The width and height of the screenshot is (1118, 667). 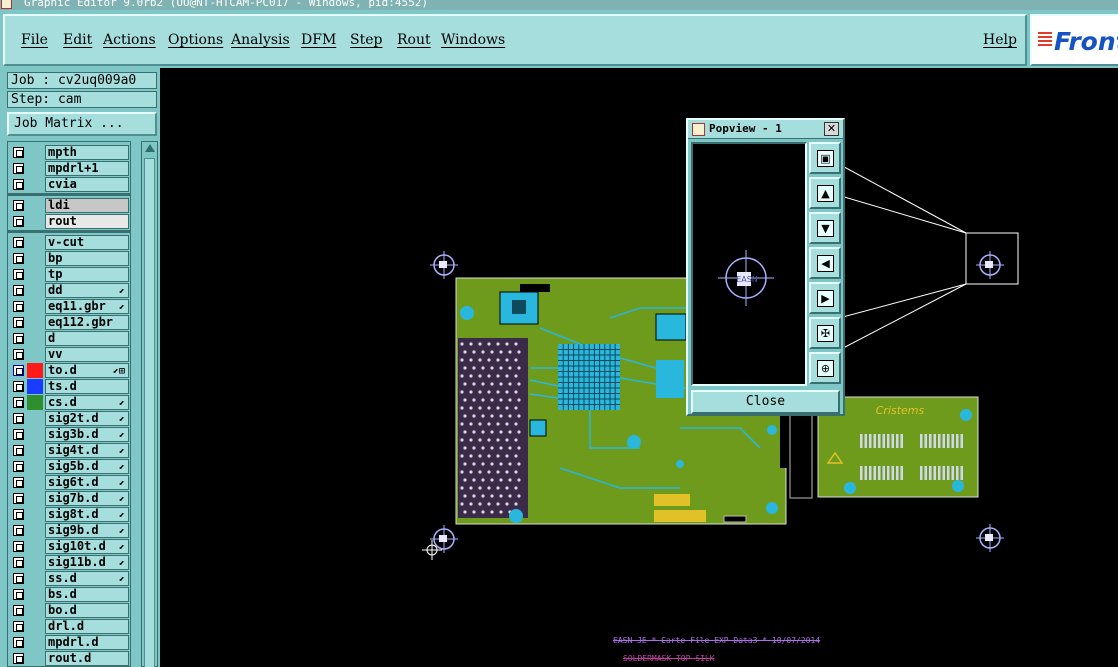 I want to click on layer-row: rout.d, so click(x=69, y=658).